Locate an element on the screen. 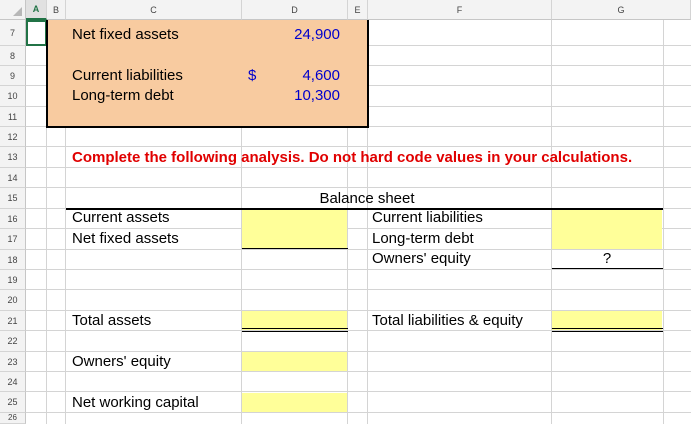 The height and width of the screenshot is (424, 691). current-liabilities-value: 4,600 is located at coordinates (300, 76).